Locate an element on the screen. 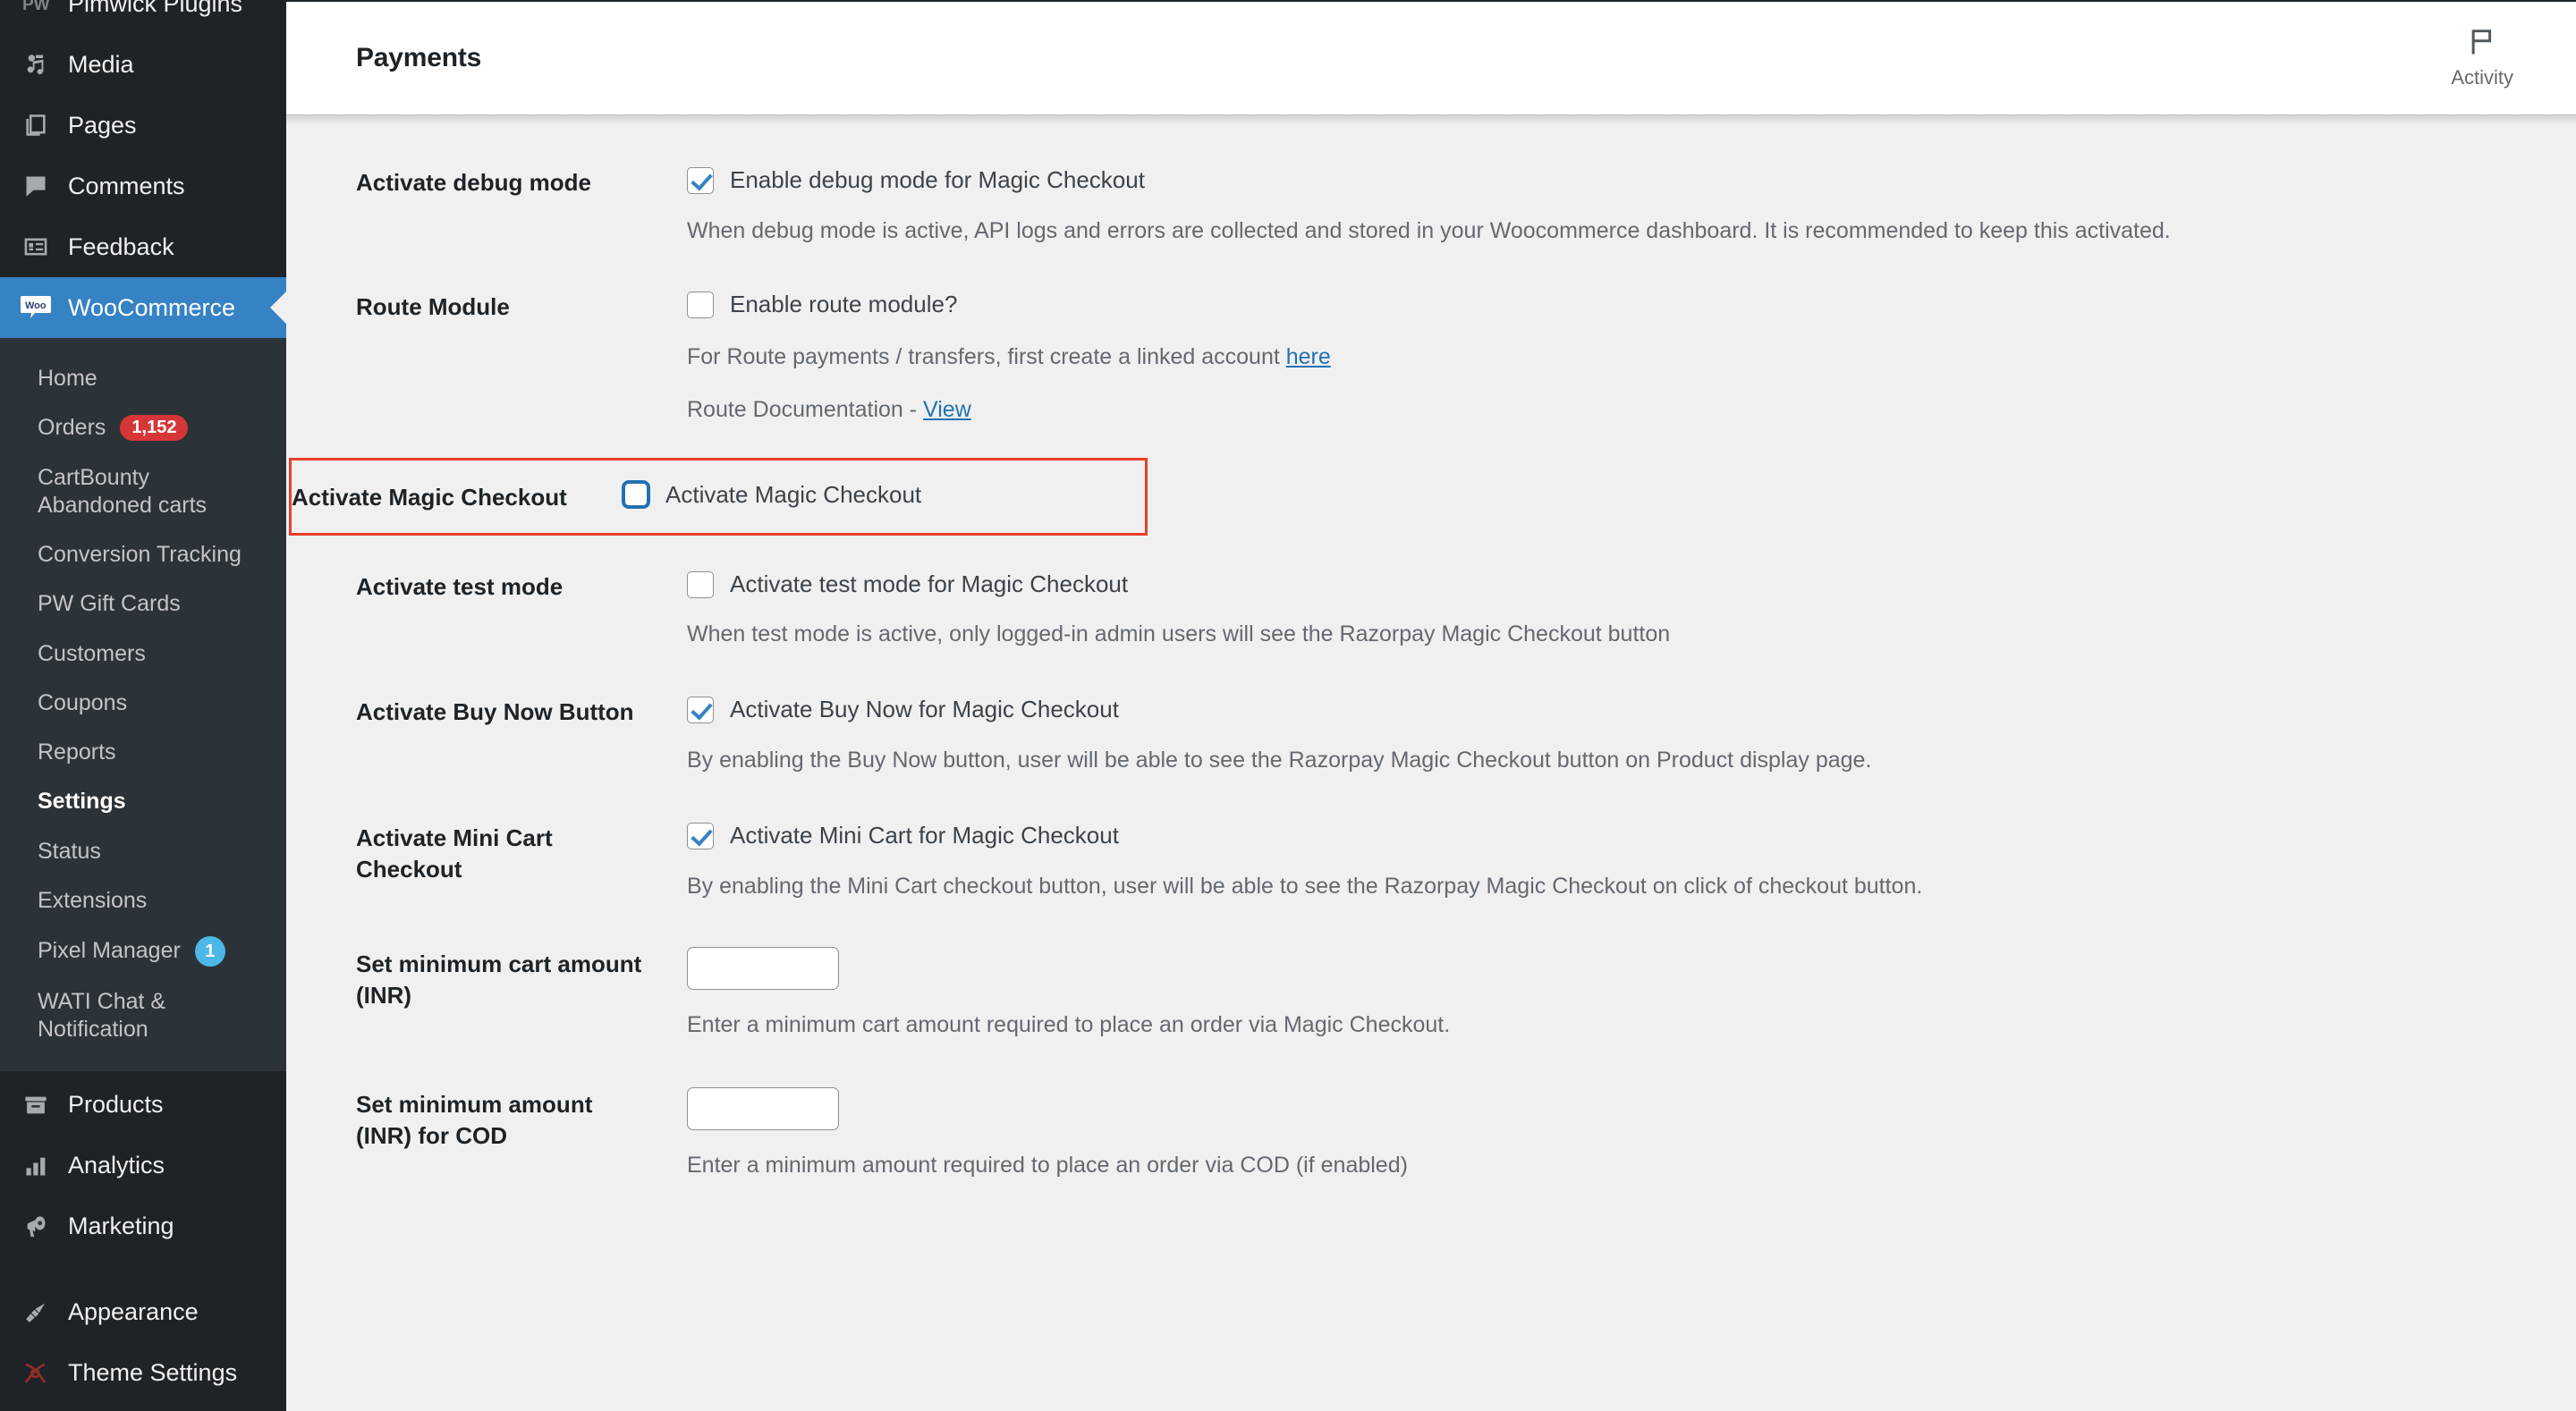 The height and width of the screenshot is (1411, 2576). sidebar-item-pages: Pages is located at coordinates (143, 125).